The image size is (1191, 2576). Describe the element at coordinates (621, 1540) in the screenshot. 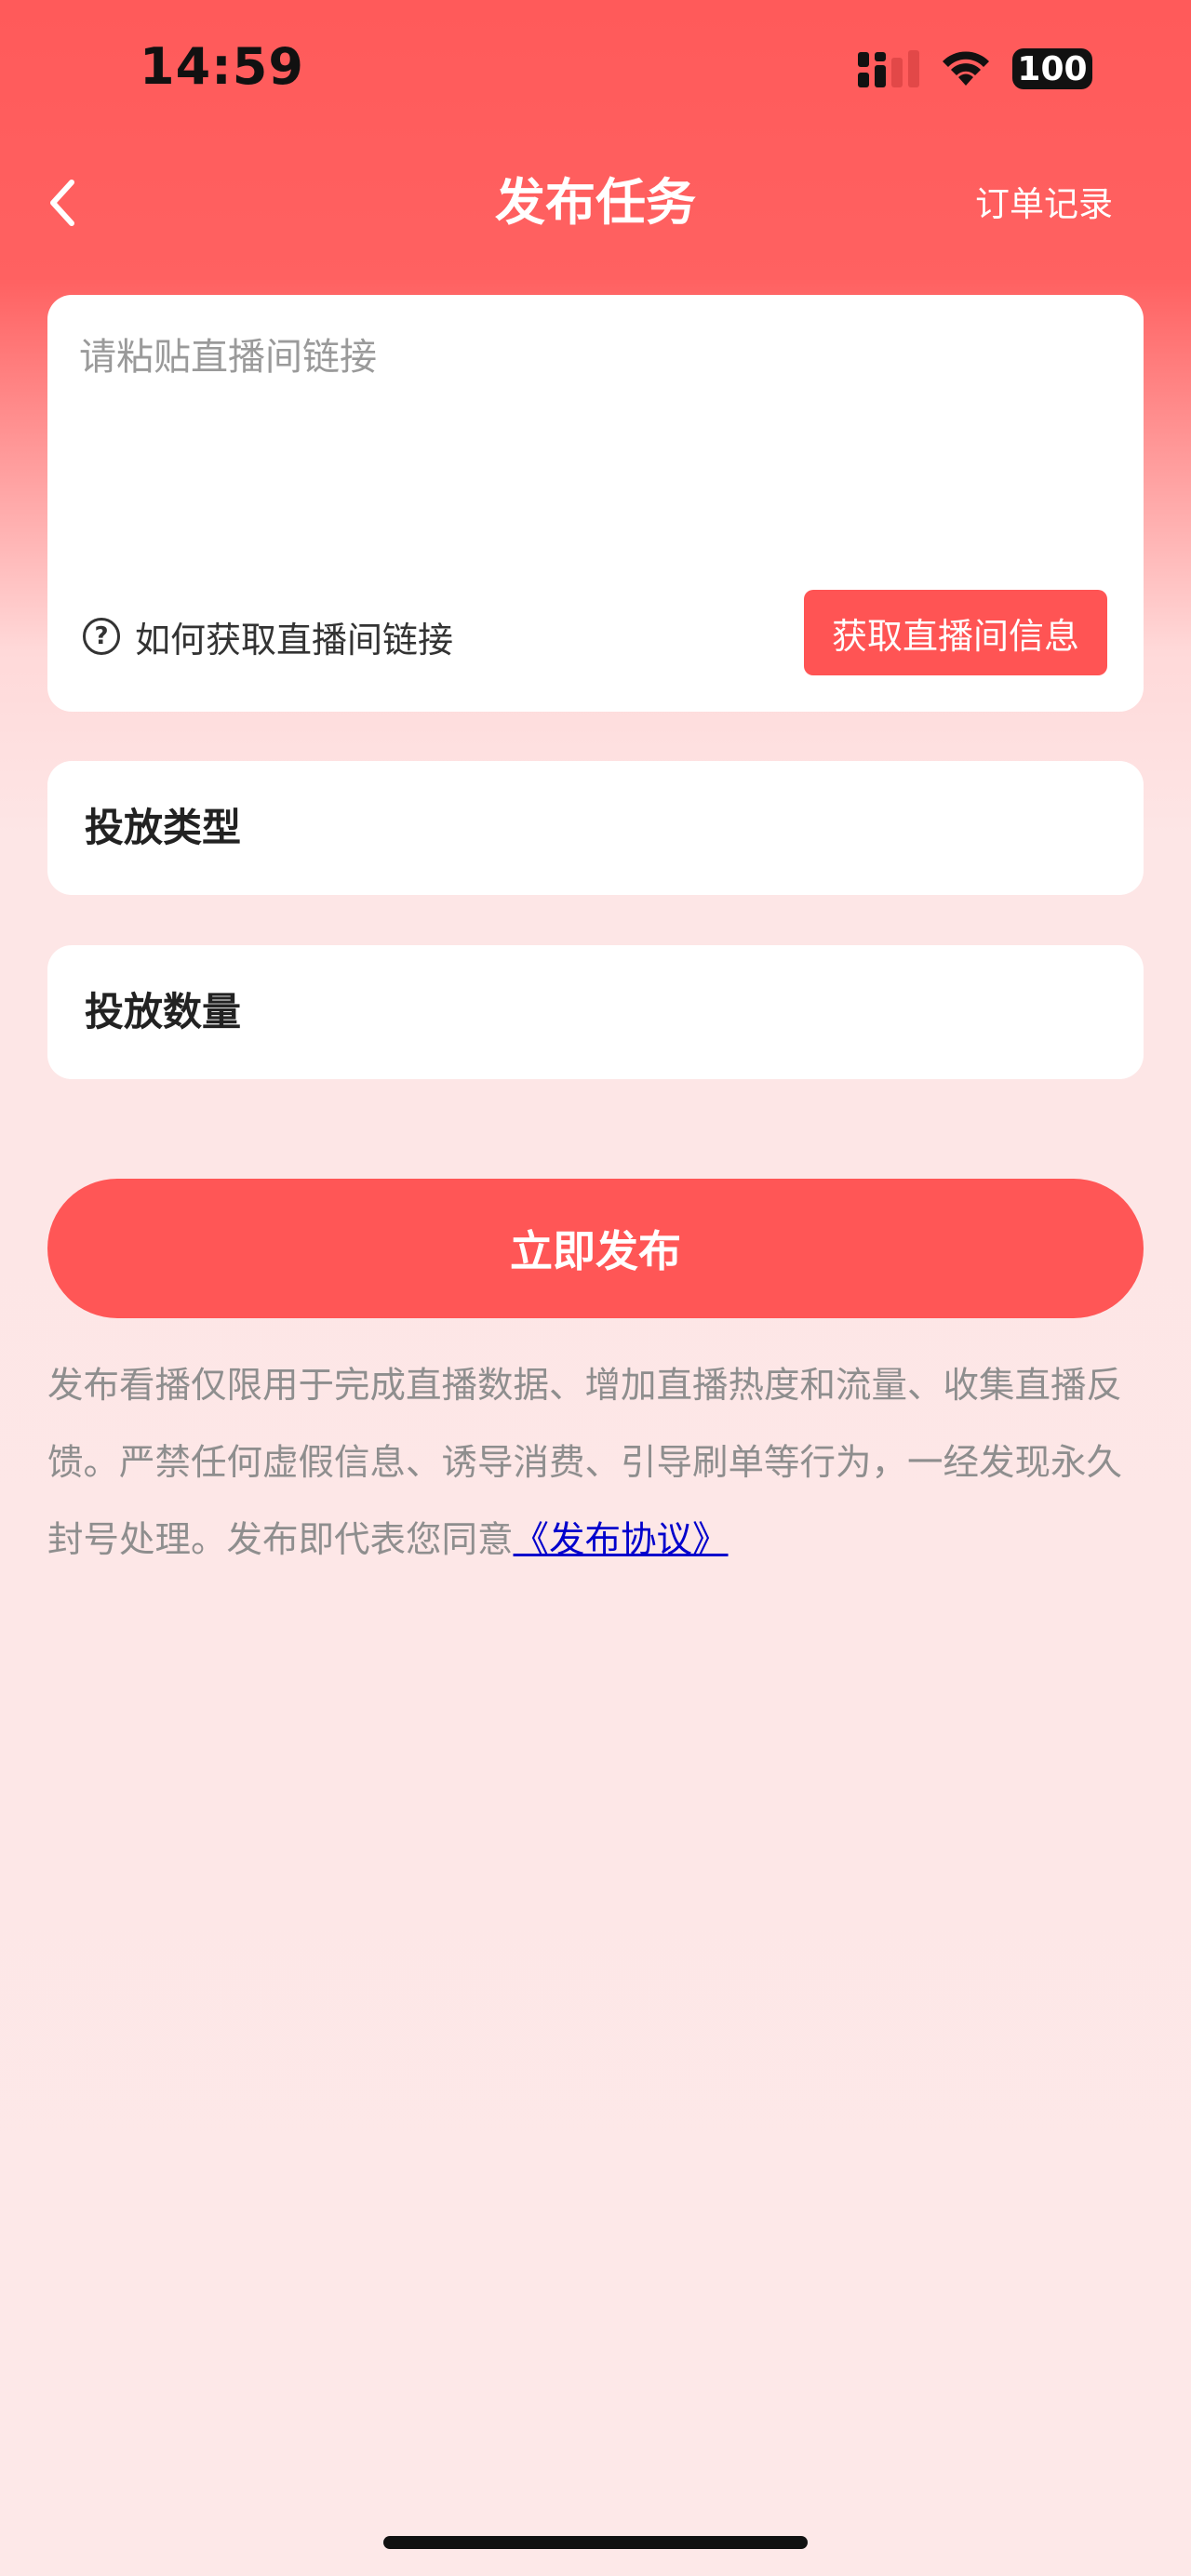

I see `publish-agreement-link: 《发布协议》` at that location.